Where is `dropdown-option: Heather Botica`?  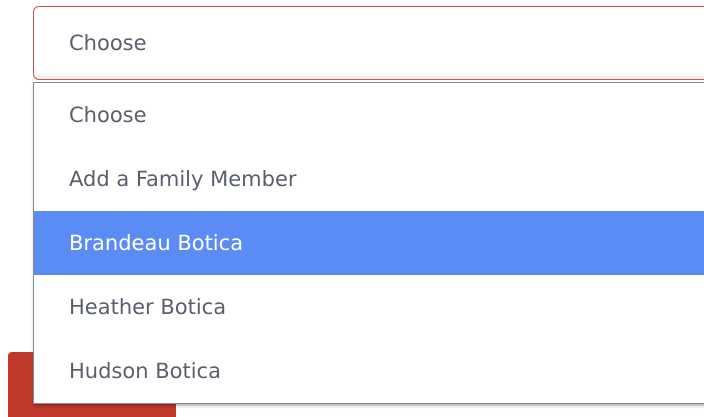 dropdown-option: Heather Botica is located at coordinates (369, 307).